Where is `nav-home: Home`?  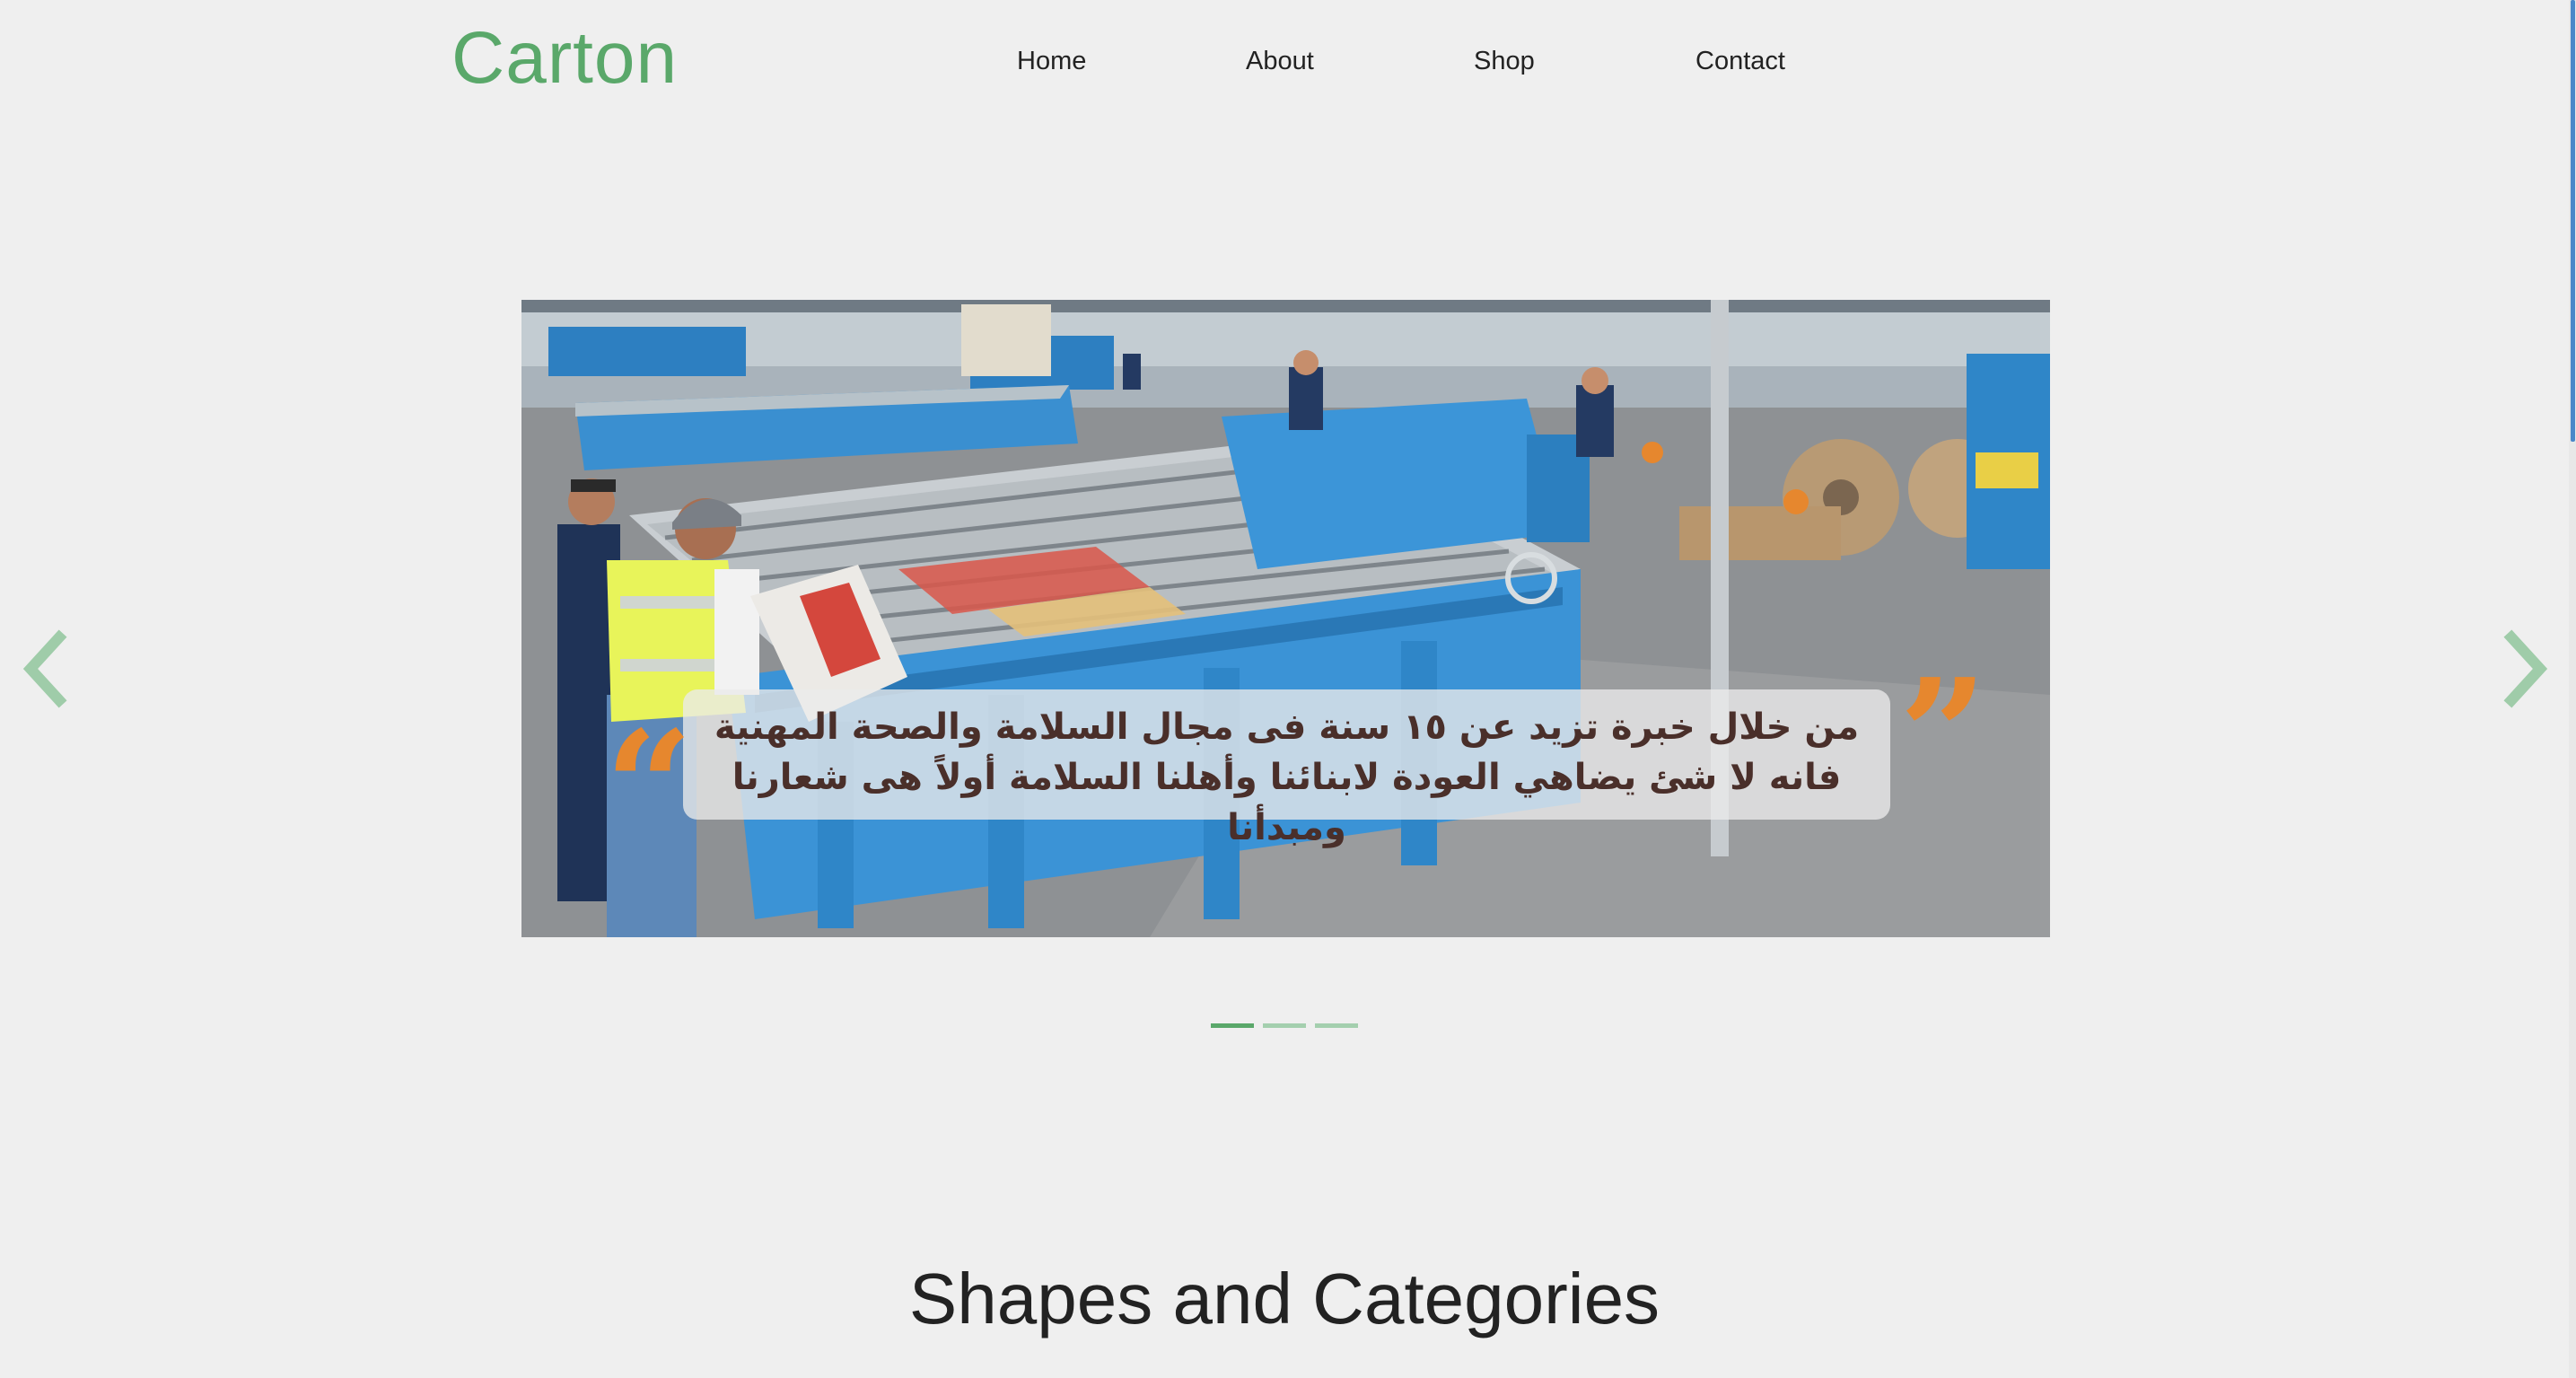
nav-home: Home is located at coordinates (1051, 61).